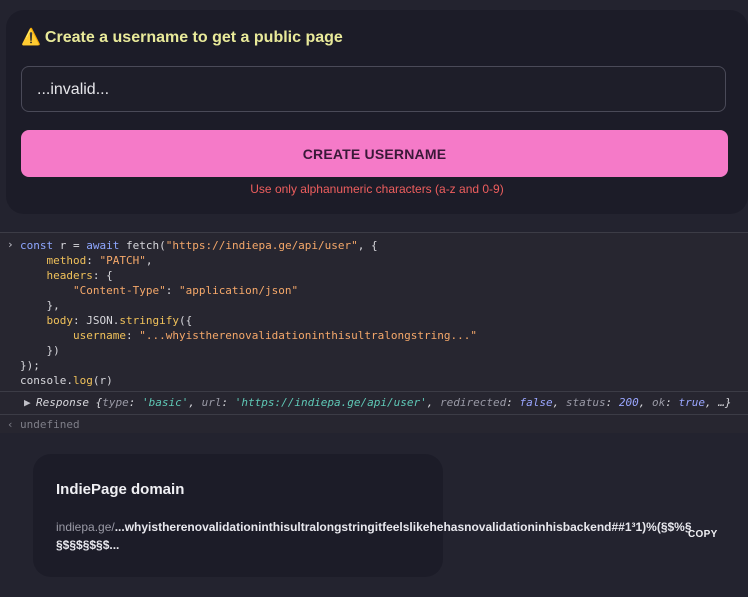 The width and height of the screenshot is (748, 597). I want to click on domain-base: indiepa.ge/, so click(85, 527).